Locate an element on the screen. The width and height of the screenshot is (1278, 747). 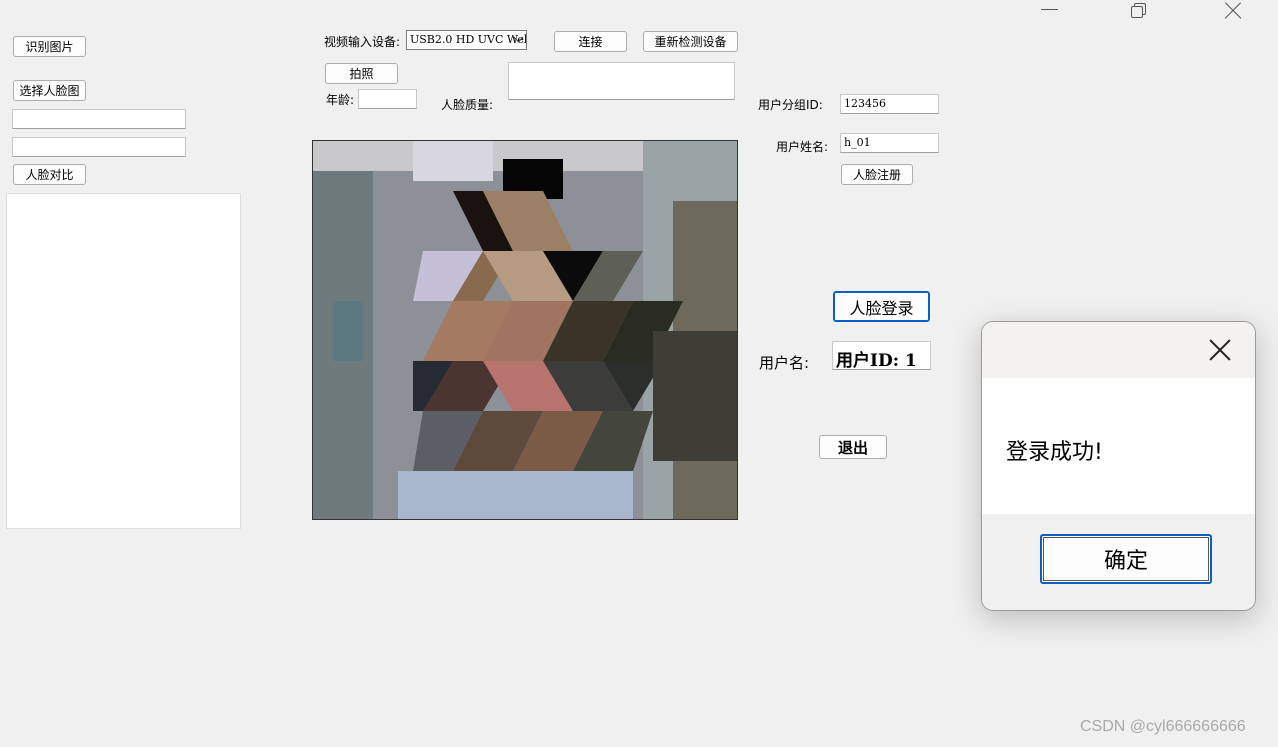
video-device-select: USB2.0 HD UVC WebCam is located at coordinates (466, 40).